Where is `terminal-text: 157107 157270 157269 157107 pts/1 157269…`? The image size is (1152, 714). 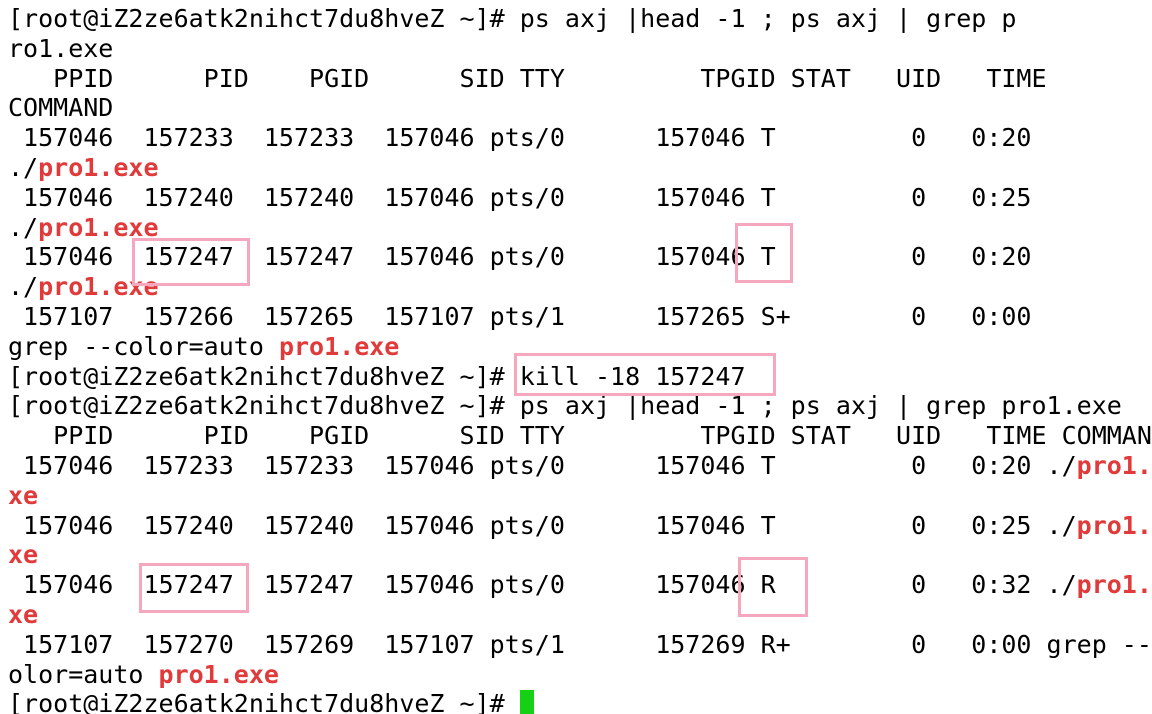 terminal-text: 157107 157270 157269 157107 pts/1 157269… is located at coordinates (580, 644).